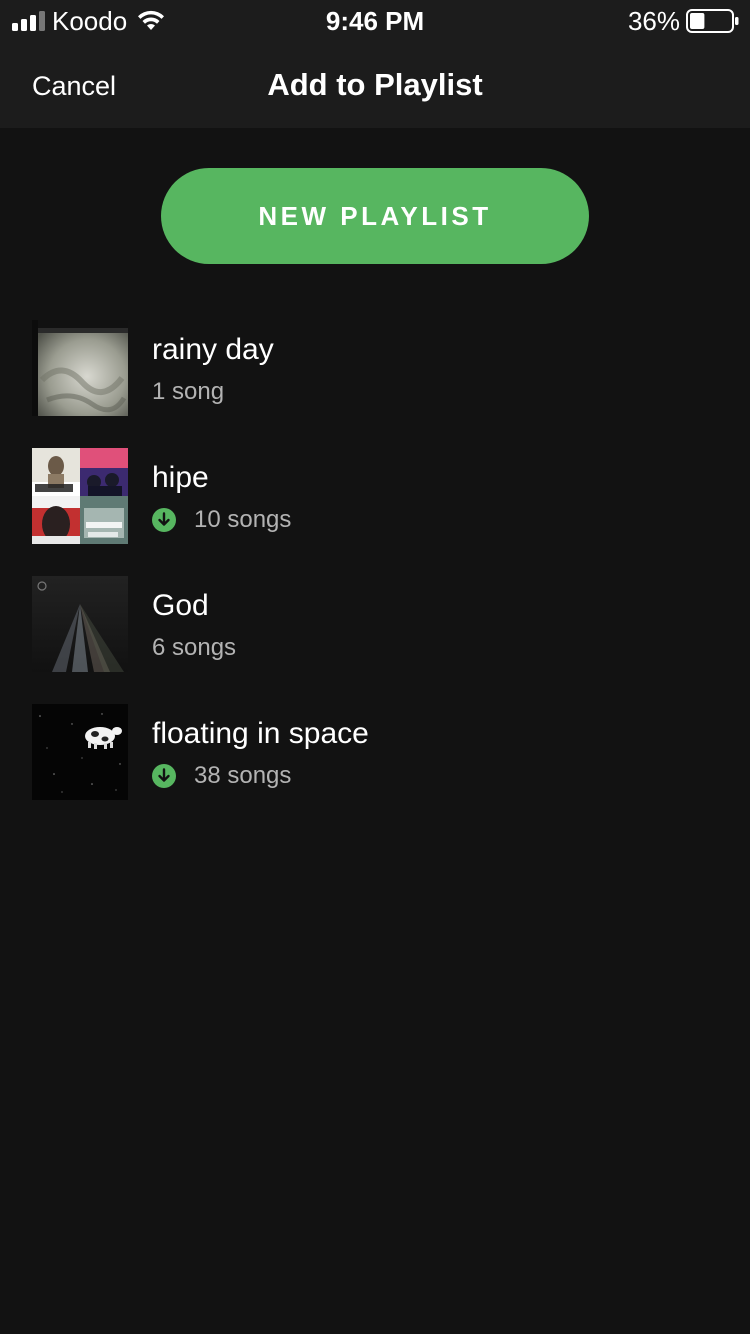  I want to click on playlist-row-rainy-day: rainy day 1 song, so click(375, 384).